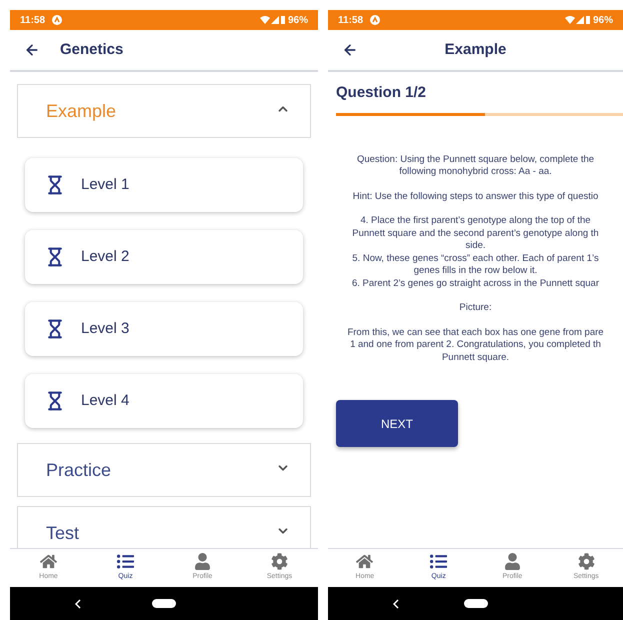 The image size is (623, 620). What do you see at coordinates (476, 50) in the screenshot?
I see `screen-title: Example` at bounding box center [476, 50].